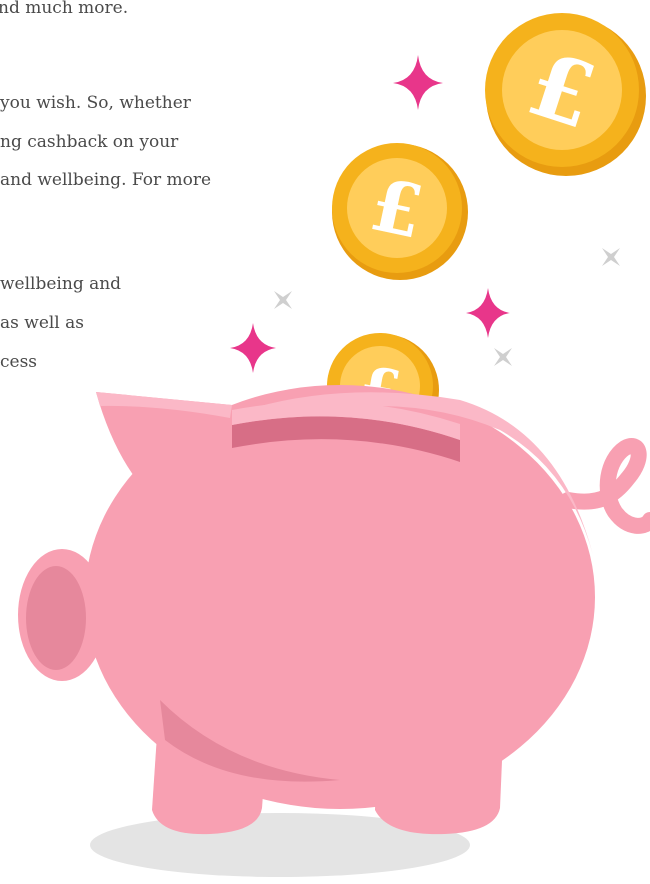  What do you see at coordinates (605, 486) in the screenshot?
I see `pig-tail` at bounding box center [605, 486].